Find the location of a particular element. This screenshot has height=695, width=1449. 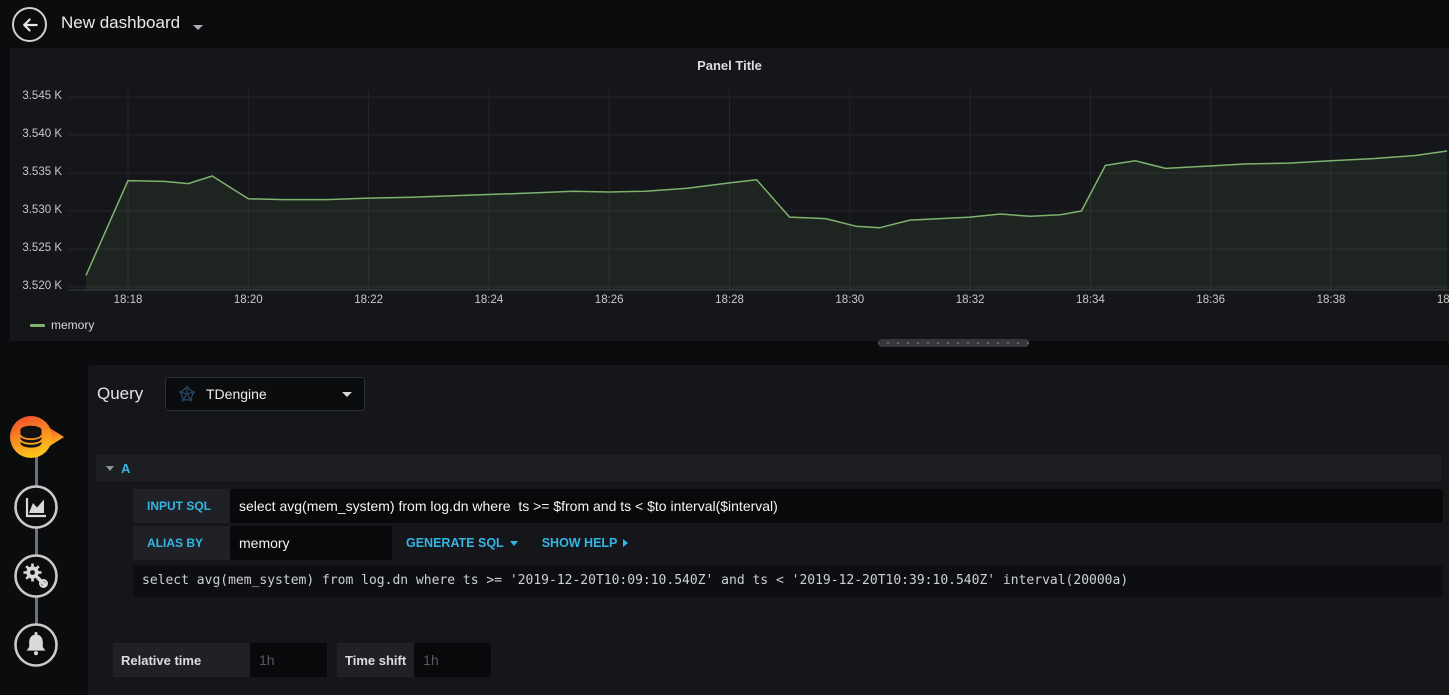

tab-general is located at coordinates (36, 576).